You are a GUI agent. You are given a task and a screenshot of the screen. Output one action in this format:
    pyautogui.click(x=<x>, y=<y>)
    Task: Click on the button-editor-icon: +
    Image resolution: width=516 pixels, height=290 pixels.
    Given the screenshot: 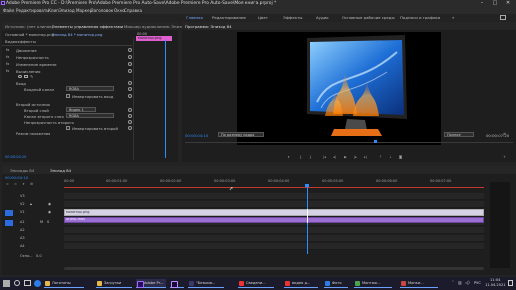 What is the action you would take?
    pyautogui.click(x=504, y=157)
    